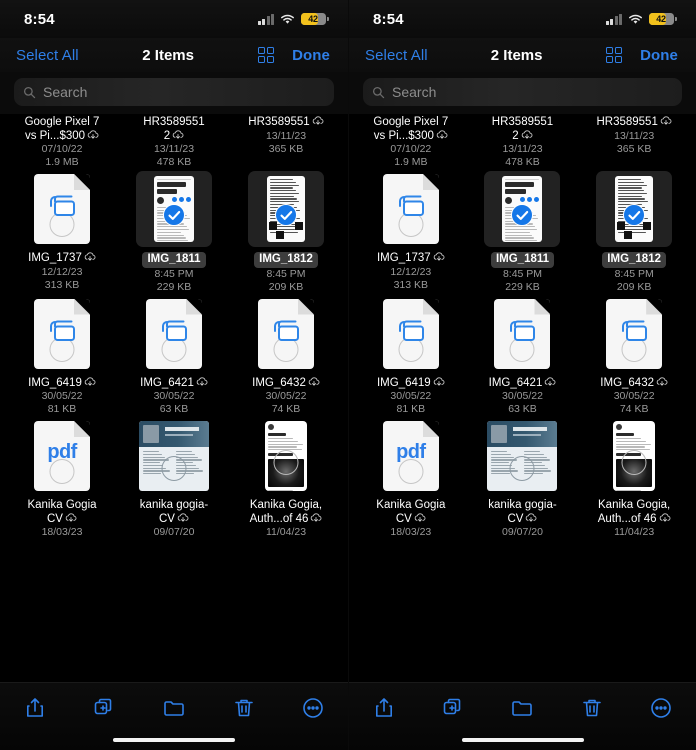  I want to click on webpage-thumb, so click(634, 456).